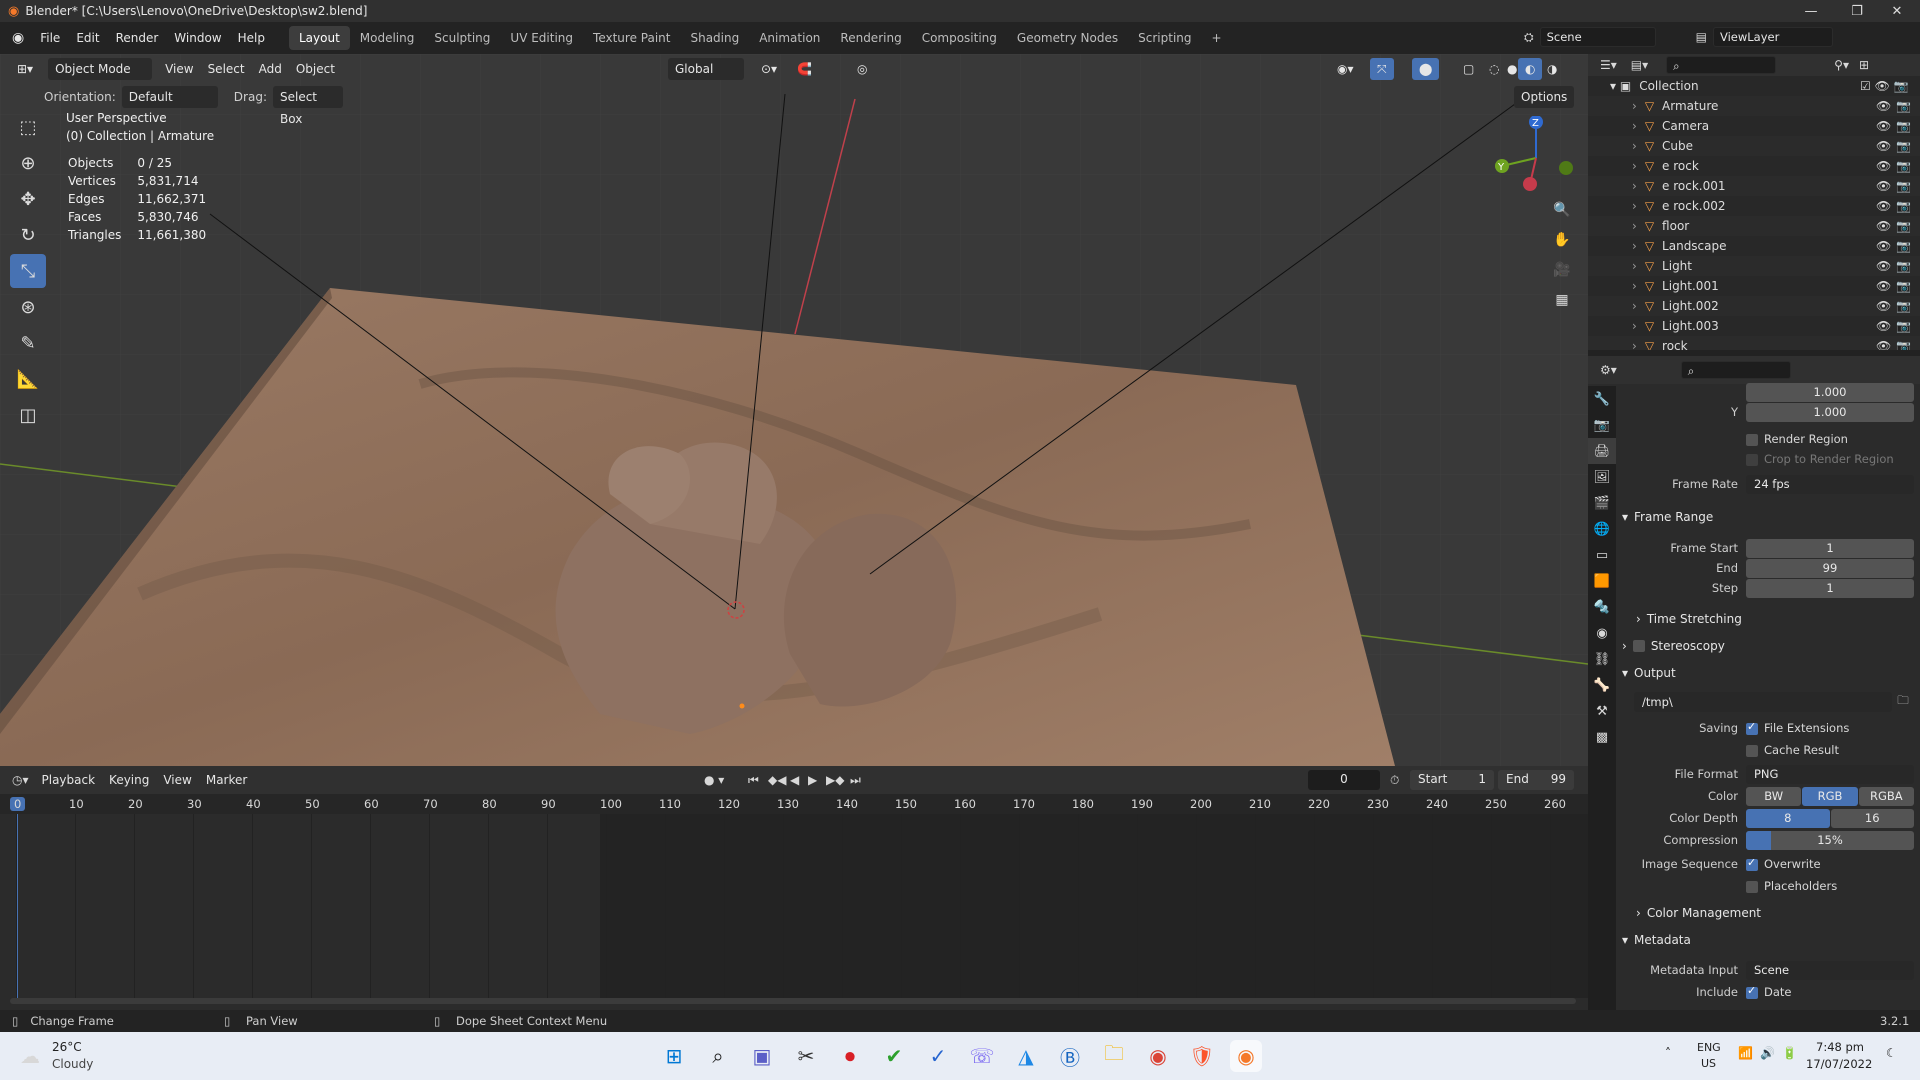 Image resolution: width=1920 pixels, height=1080 pixels. I want to click on scene-tab-icon: 🎬, so click(1602, 503).